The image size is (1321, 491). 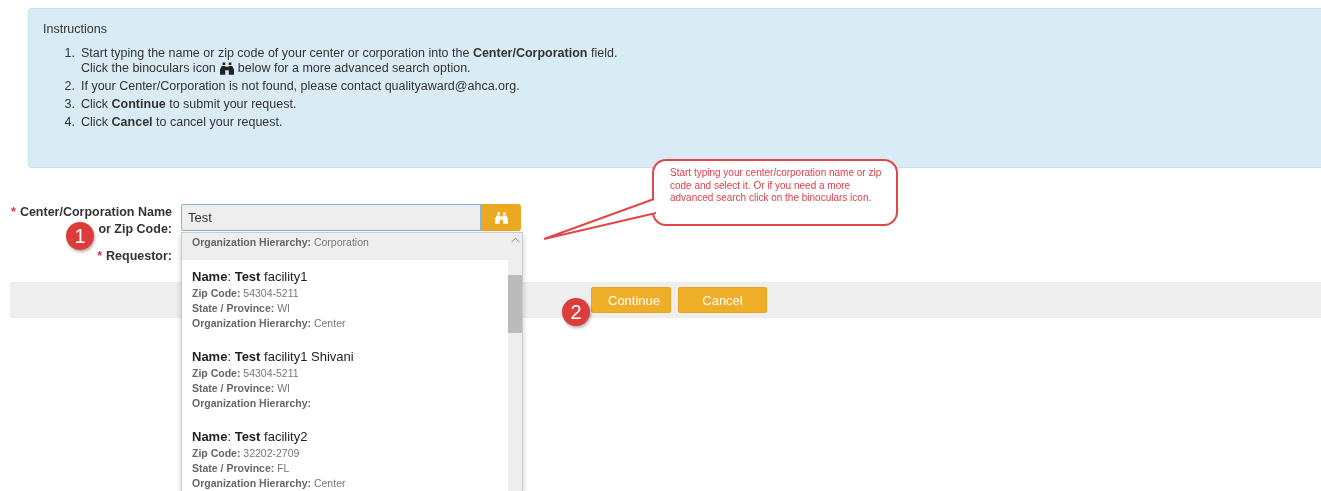 I want to click on scrollbar, so click(x=515, y=362).